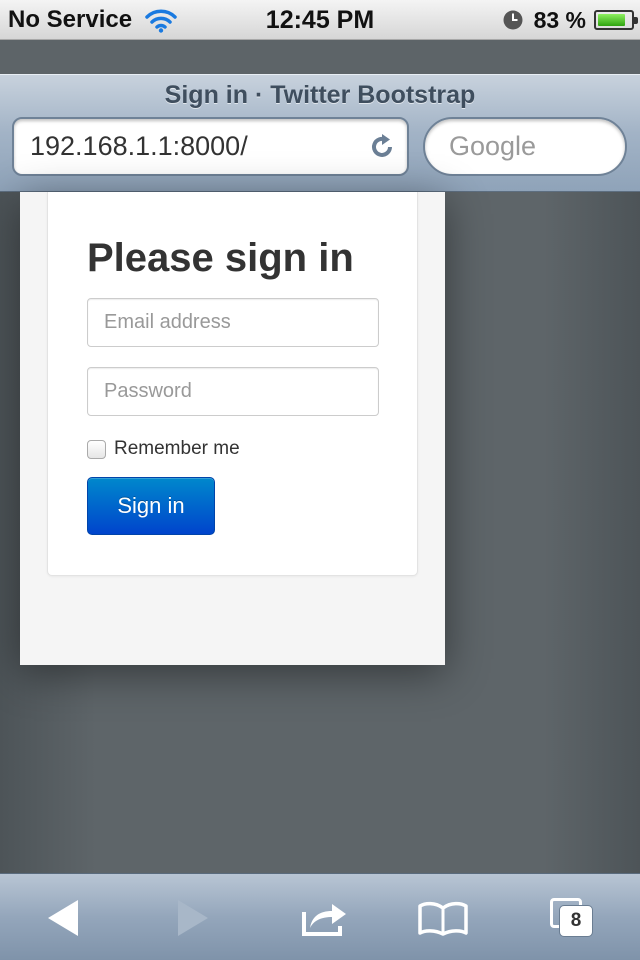  I want to click on remember-me: Remember me, so click(163, 449).